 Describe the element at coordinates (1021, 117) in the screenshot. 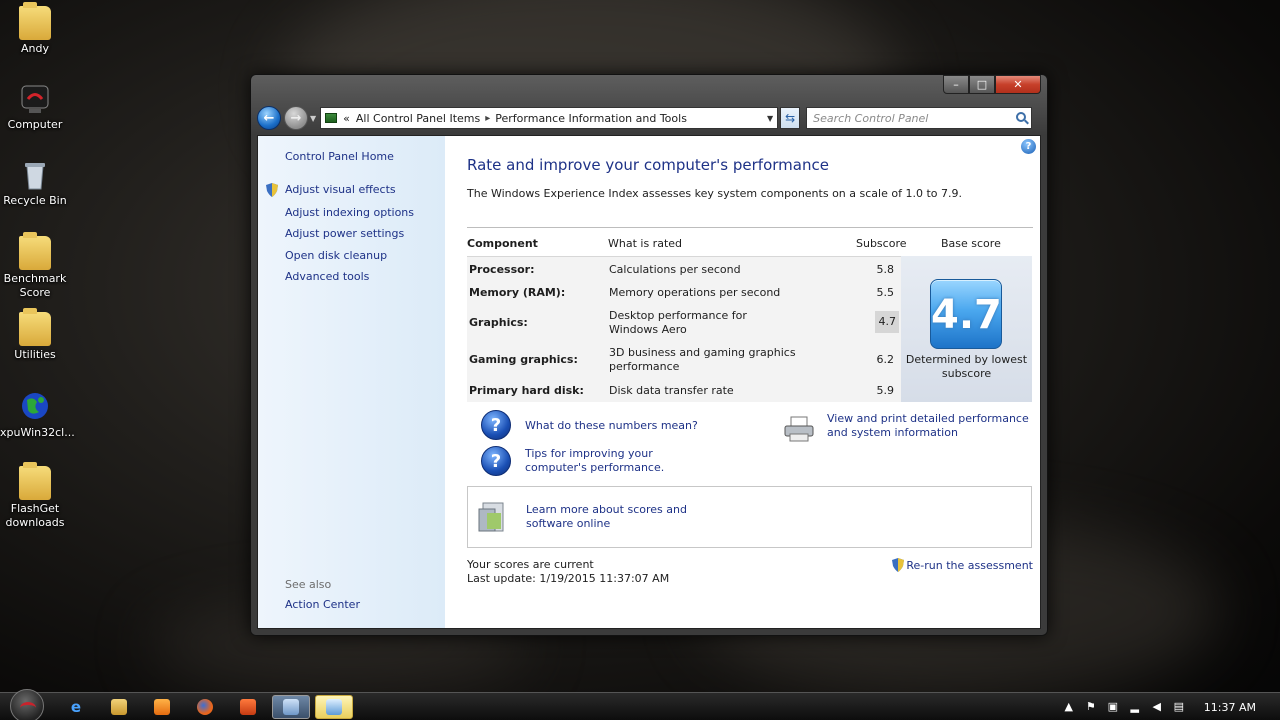

I see `search-icon` at that location.